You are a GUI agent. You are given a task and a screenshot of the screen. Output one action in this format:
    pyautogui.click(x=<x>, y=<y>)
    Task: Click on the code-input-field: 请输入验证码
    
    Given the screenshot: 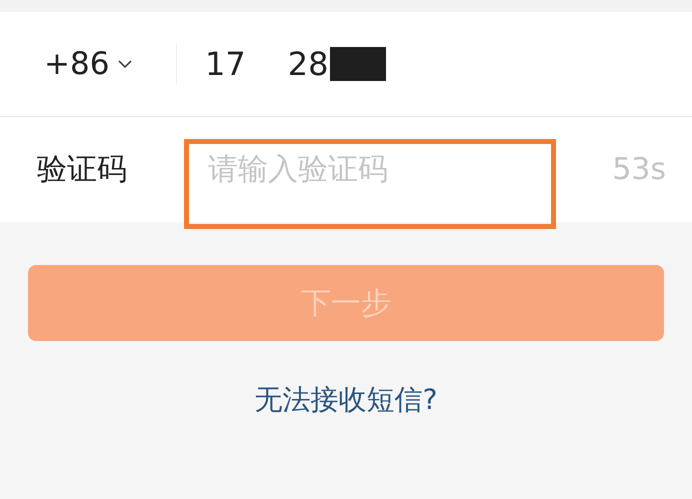 What is the action you would take?
    pyautogui.click(x=373, y=169)
    